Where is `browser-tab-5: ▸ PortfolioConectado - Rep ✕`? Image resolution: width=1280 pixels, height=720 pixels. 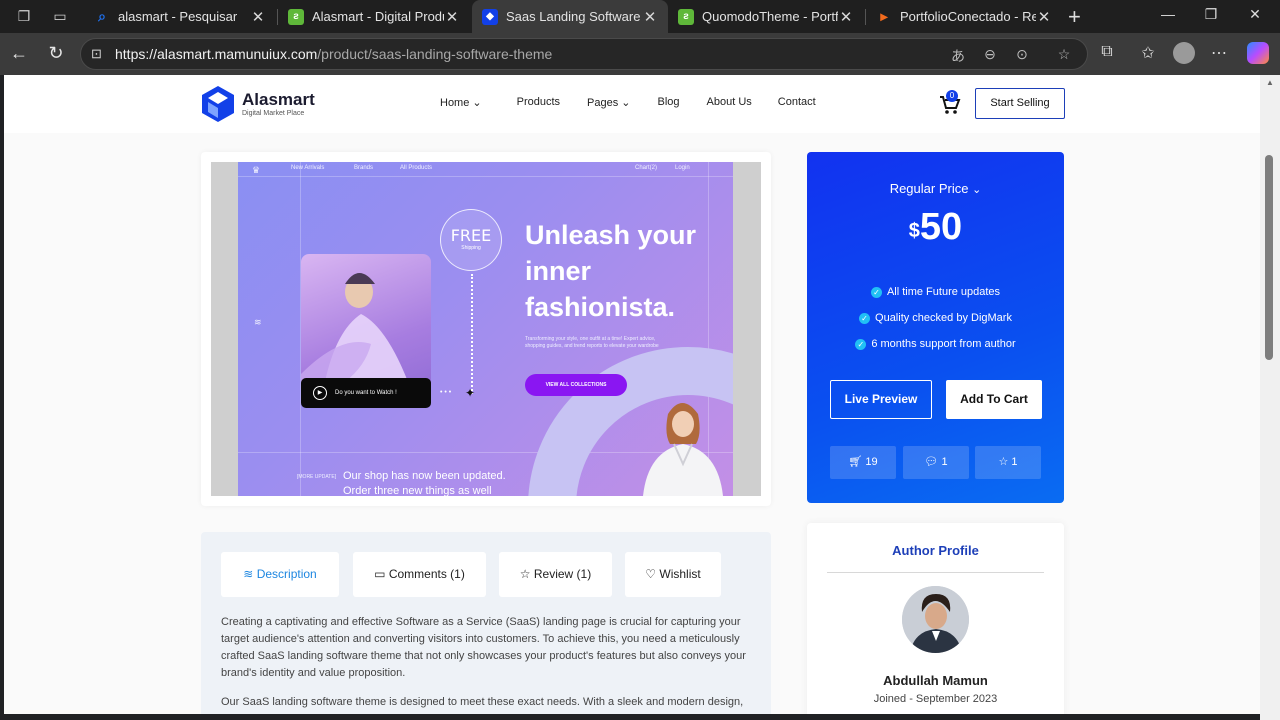
browser-tab-5: ▸ PortfolioConectado - Rep ✕ is located at coordinates (964, 16).